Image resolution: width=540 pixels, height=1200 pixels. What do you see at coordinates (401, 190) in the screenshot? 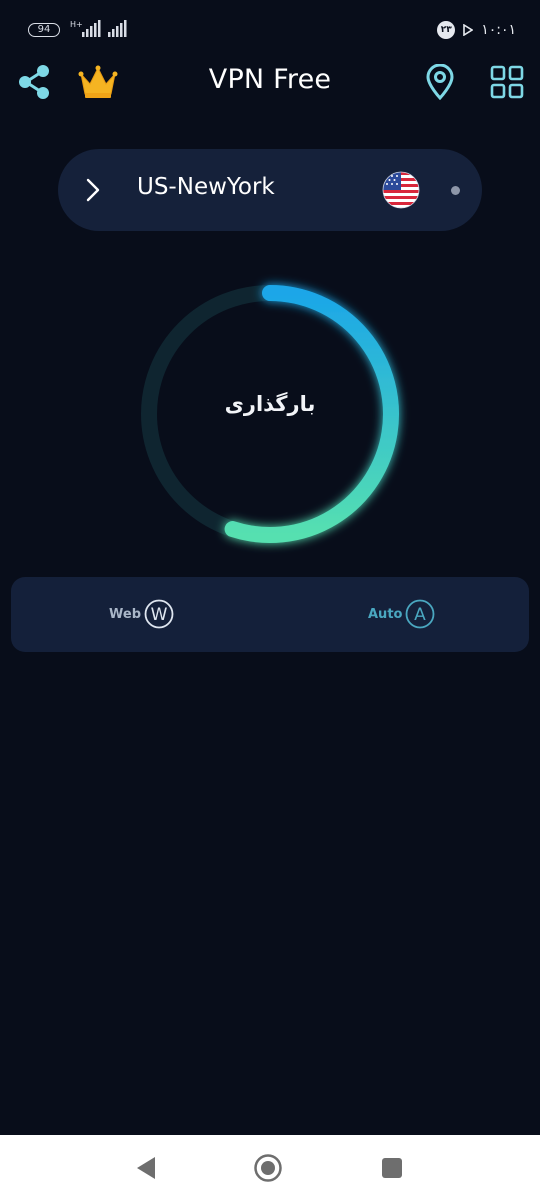
I see `us-flag-icon` at bounding box center [401, 190].